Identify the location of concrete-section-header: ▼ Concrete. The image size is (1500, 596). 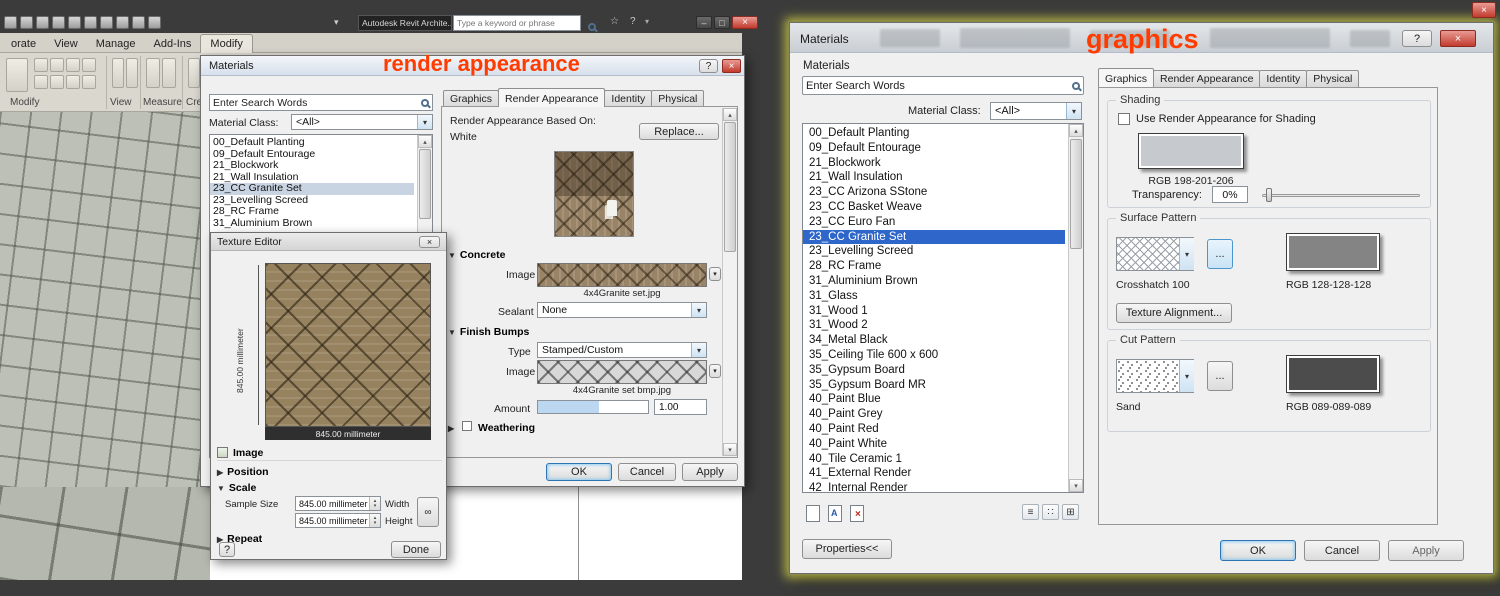
(476, 255).